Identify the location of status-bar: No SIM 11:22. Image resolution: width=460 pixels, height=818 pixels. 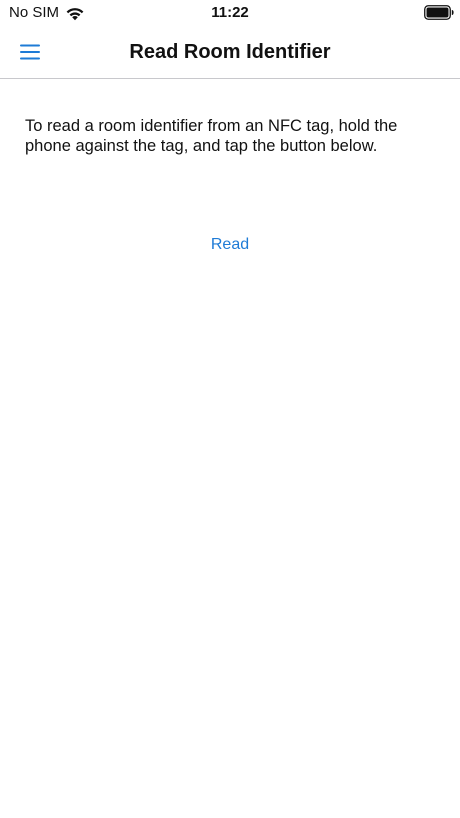
(230, 14).